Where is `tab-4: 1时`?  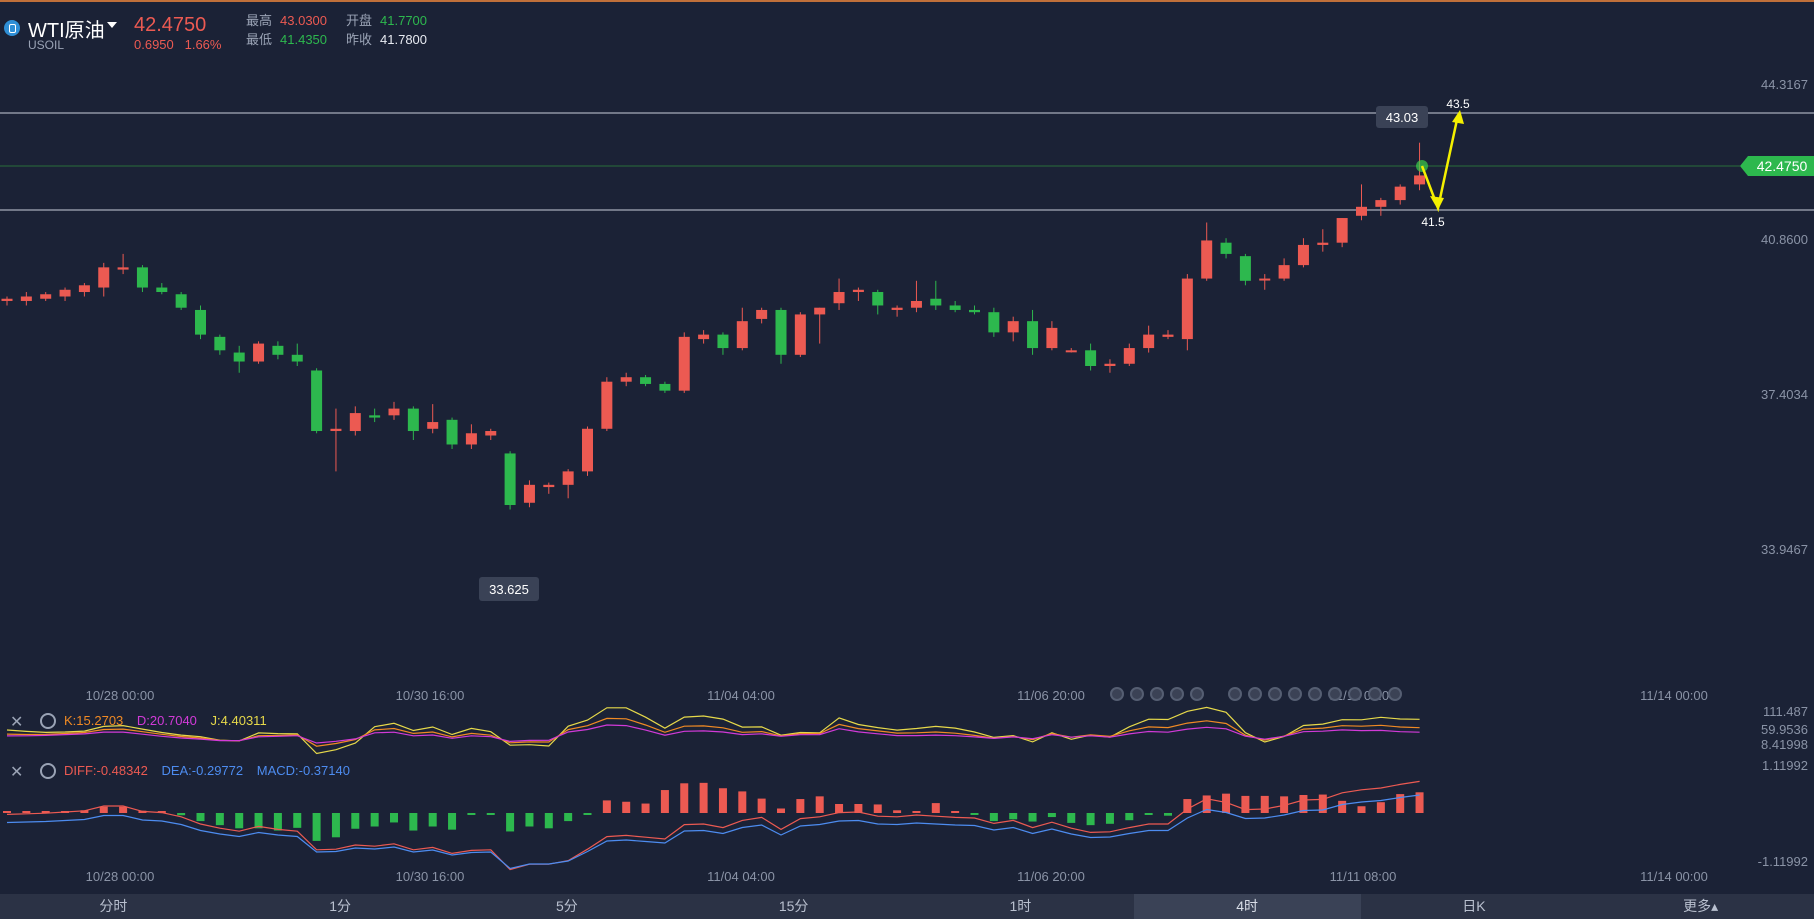 tab-4: 1时 is located at coordinates (1020, 906).